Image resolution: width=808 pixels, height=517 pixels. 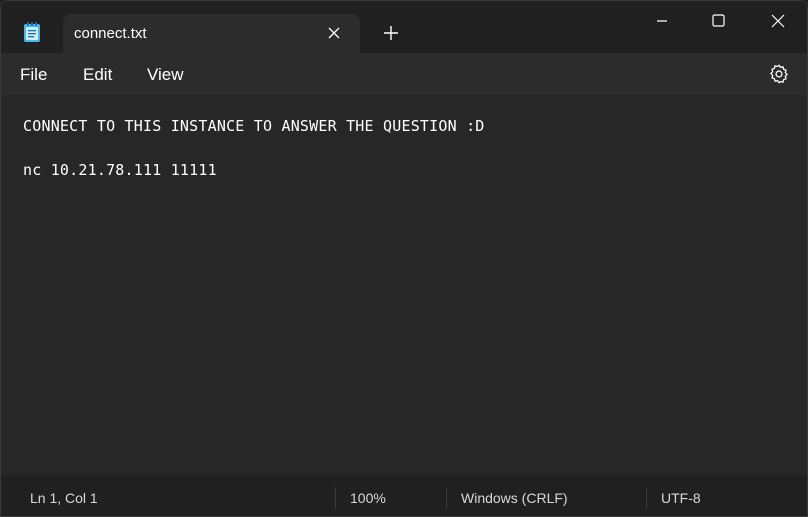 I want to click on new-tab-plus-icon, so click(x=391, y=33).